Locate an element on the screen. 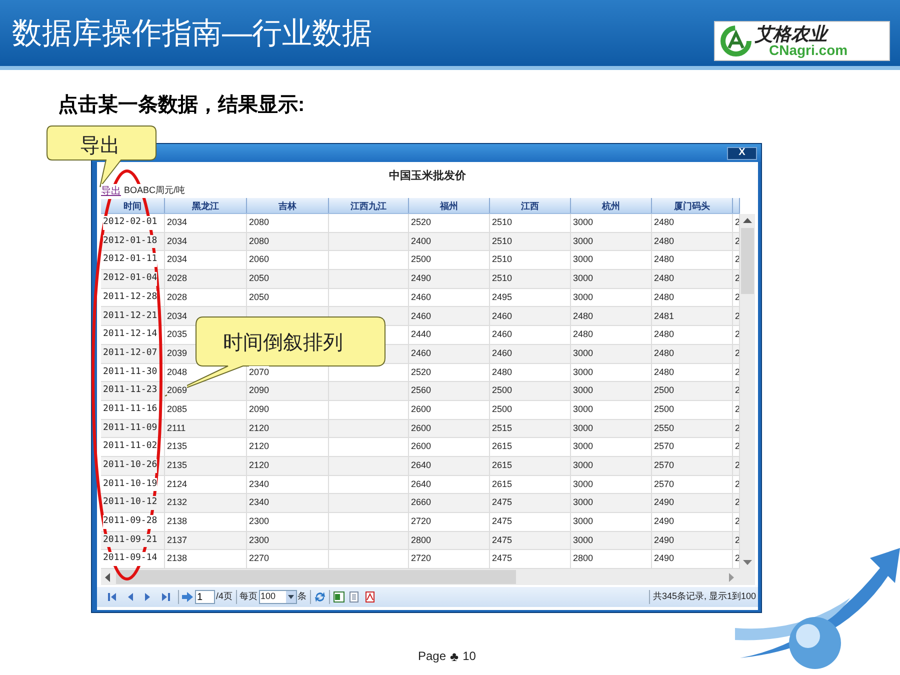 This screenshot has width=900, height=675. table-cell: 2011-09-14 is located at coordinates (130, 559).